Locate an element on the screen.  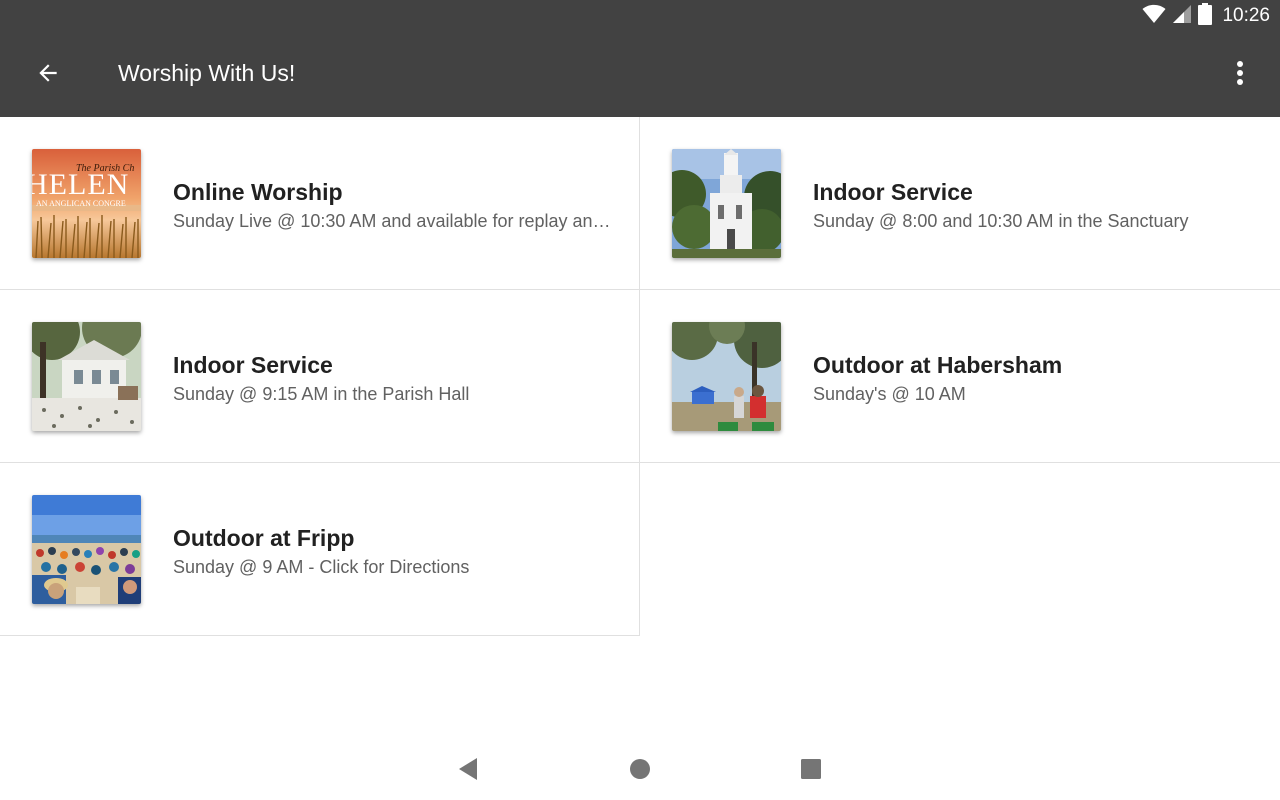
card-subtitle: Sunday @ 9 AM - Click for Directions is located at coordinates (321, 567).